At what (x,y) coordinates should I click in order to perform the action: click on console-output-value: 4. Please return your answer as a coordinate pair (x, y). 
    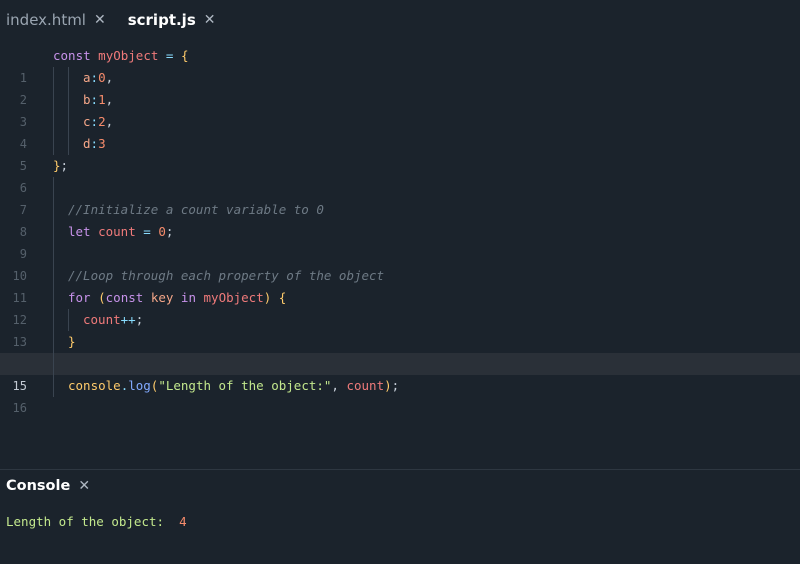
    Looking at the image, I should click on (183, 521).